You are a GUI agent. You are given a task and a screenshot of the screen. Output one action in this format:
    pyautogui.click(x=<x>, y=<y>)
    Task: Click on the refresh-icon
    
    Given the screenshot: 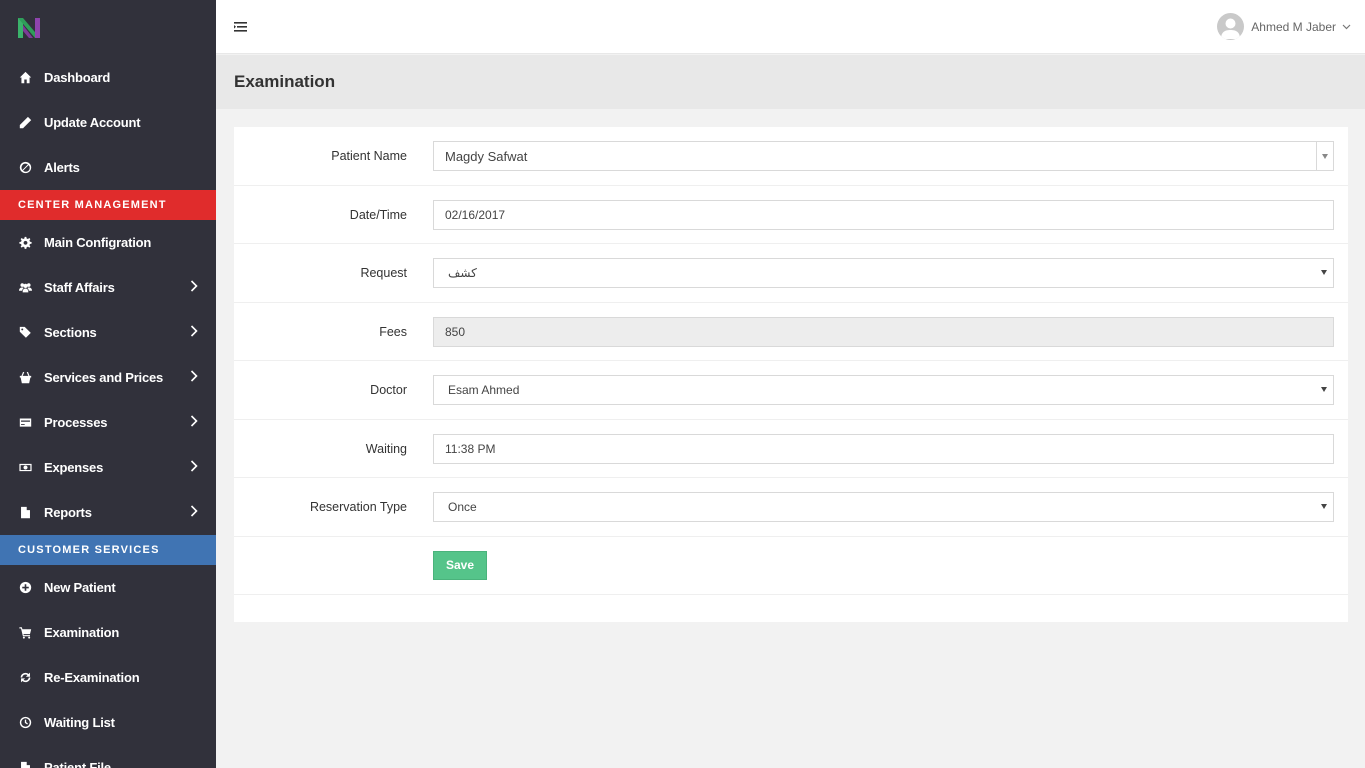 What is the action you would take?
    pyautogui.click(x=25, y=678)
    